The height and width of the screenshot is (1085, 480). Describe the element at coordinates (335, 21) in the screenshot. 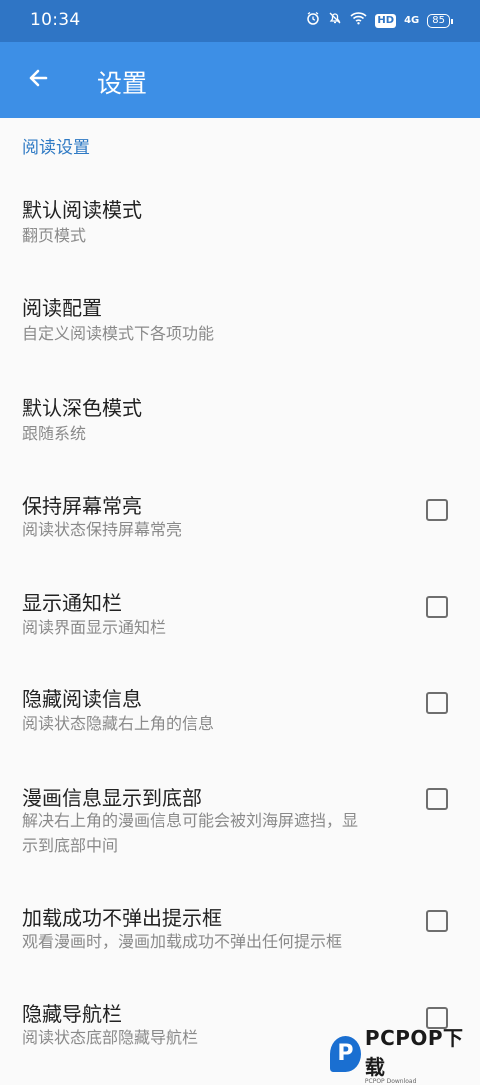

I see `mute-icon` at that location.